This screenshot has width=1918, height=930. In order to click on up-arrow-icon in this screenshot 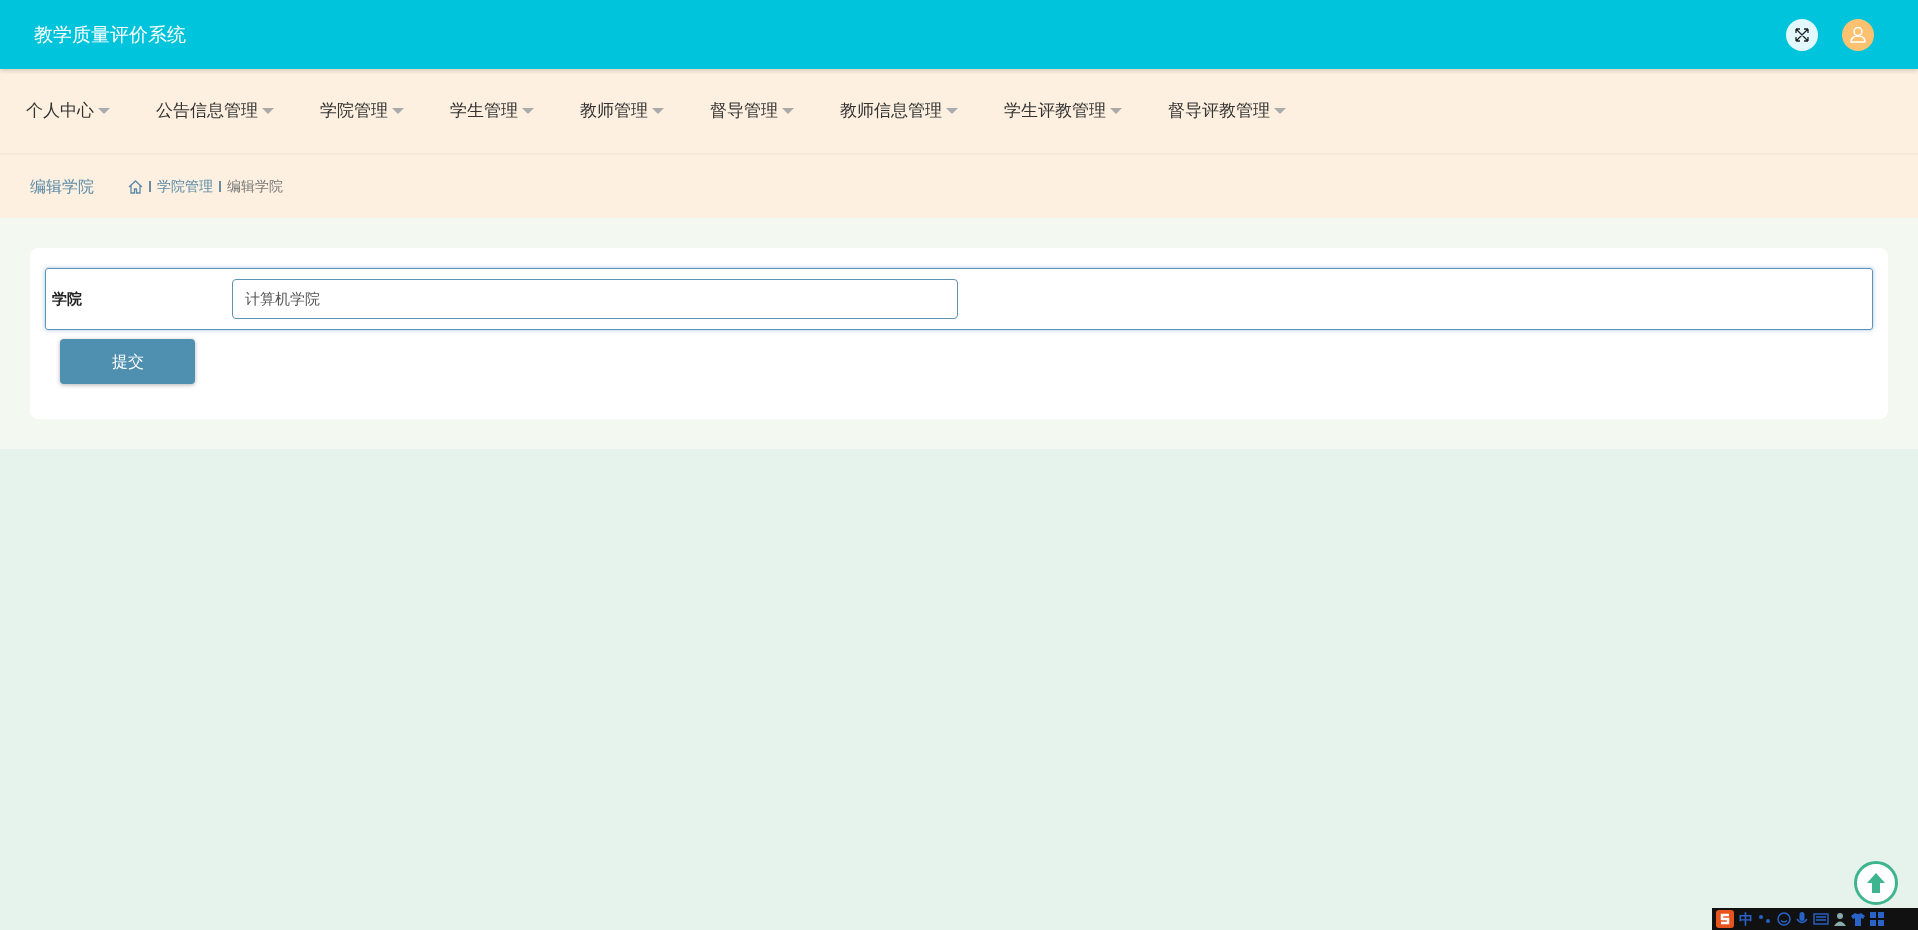, I will do `click(1876, 883)`.